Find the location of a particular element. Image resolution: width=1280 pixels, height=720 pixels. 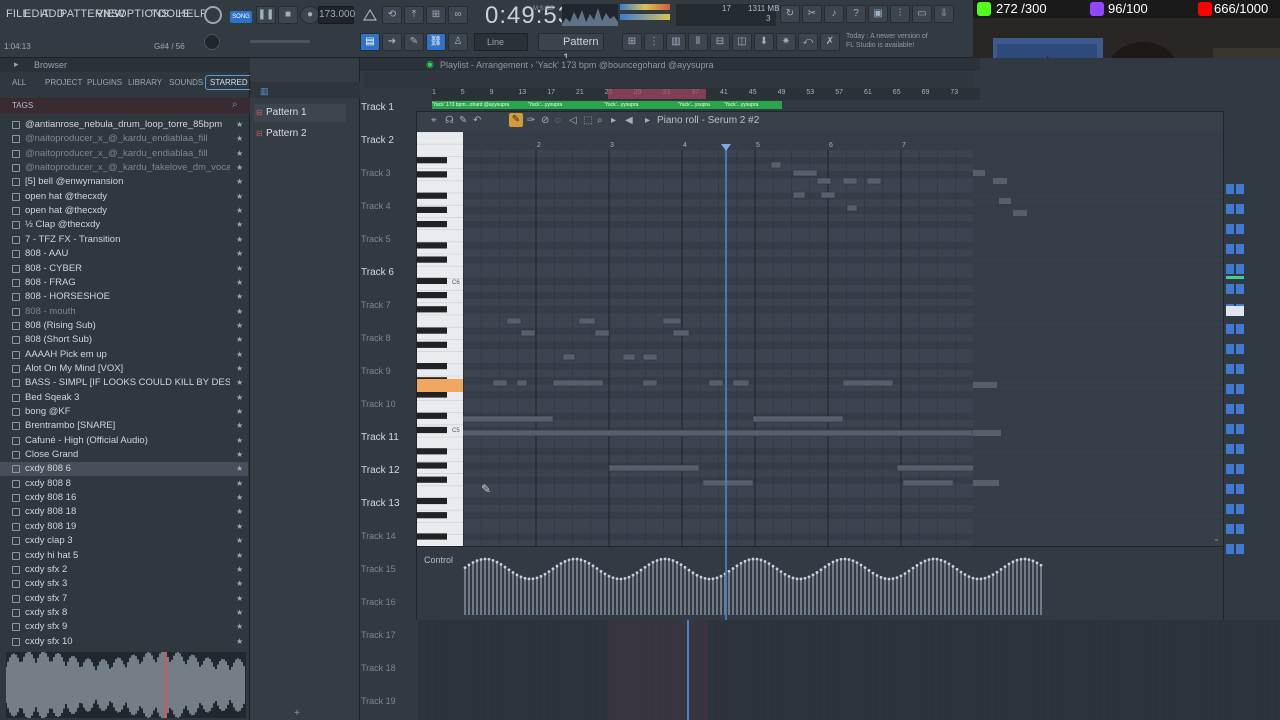

magnet-icon: ⌖ is located at coordinates (434, 120).